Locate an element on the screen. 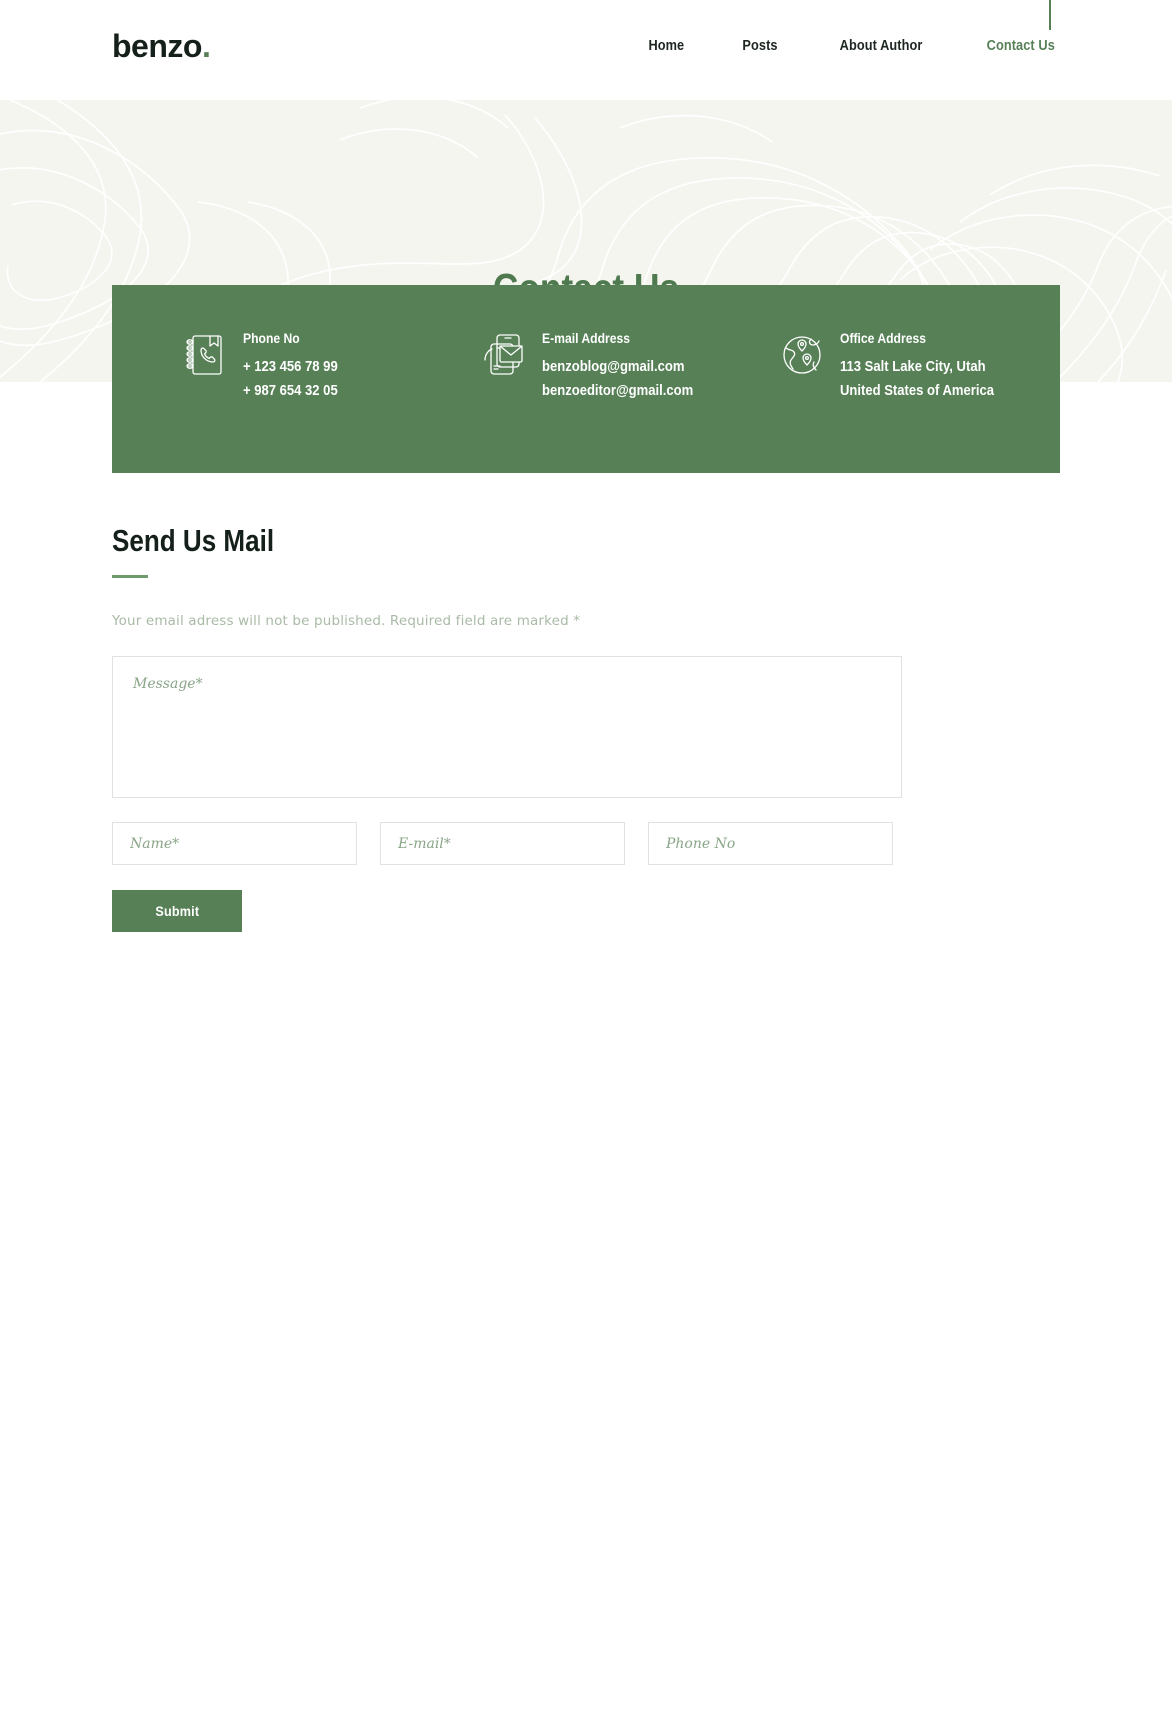  contact-label-email: E-mail Address is located at coordinates (585, 338).